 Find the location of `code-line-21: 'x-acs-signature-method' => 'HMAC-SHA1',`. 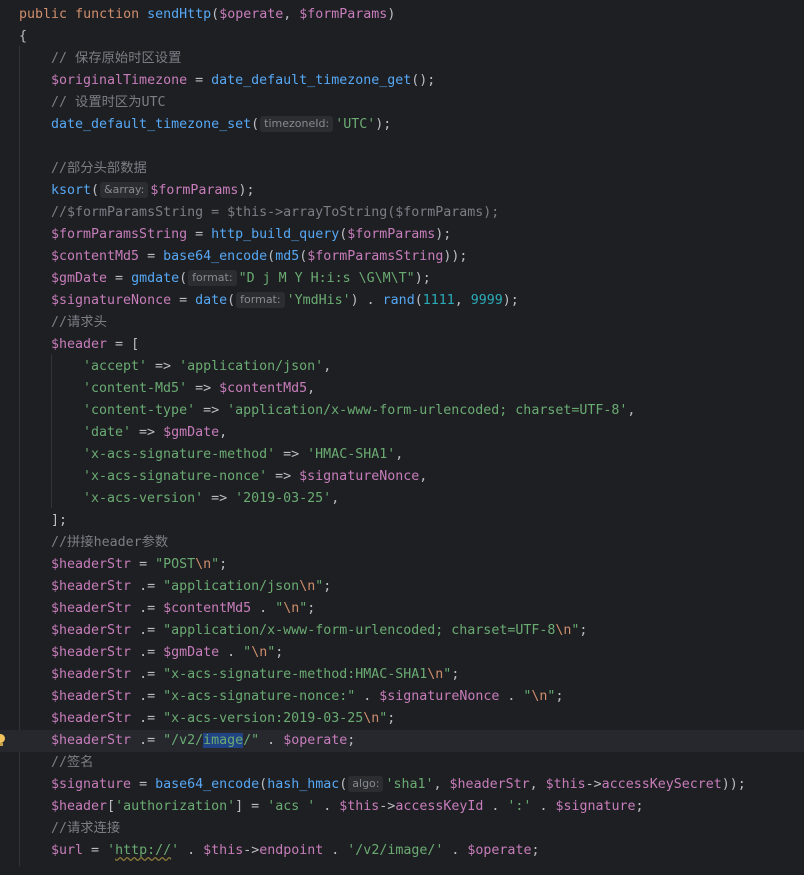

code-line-21: 'x-acs-signature-method' => 'HMAC-SHA1', is located at coordinates (402, 455).